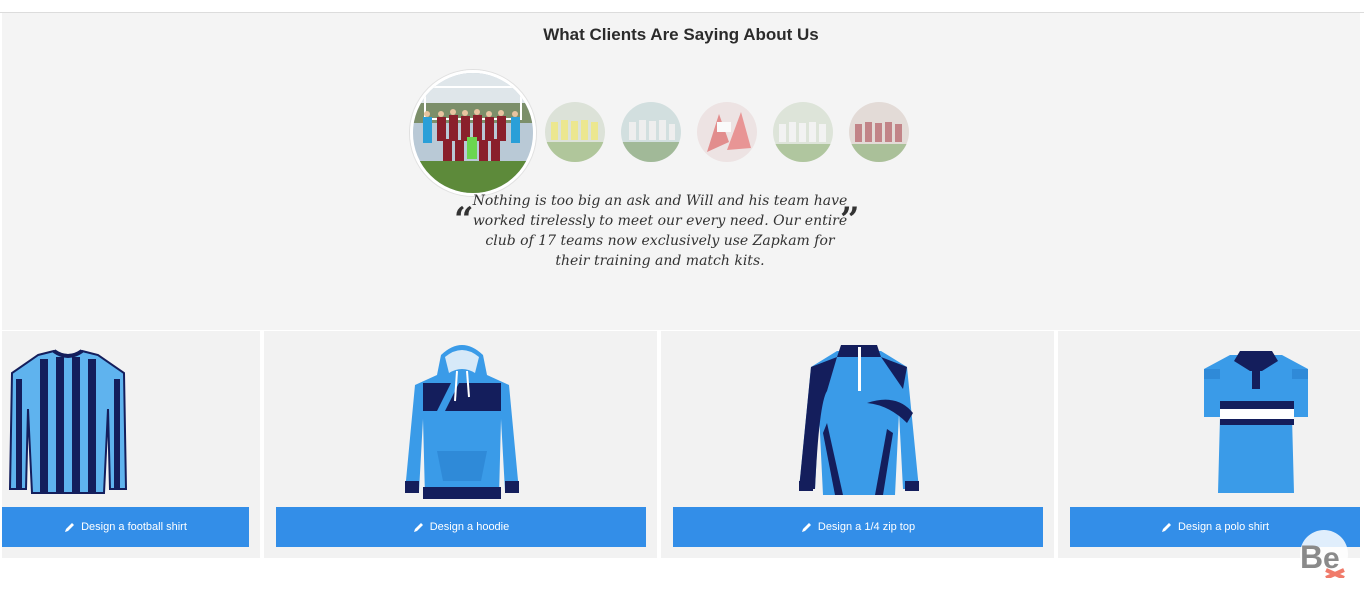  What do you see at coordinates (850, 220) in the screenshot?
I see `close-quote-icon: ”` at bounding box center [850, 220].